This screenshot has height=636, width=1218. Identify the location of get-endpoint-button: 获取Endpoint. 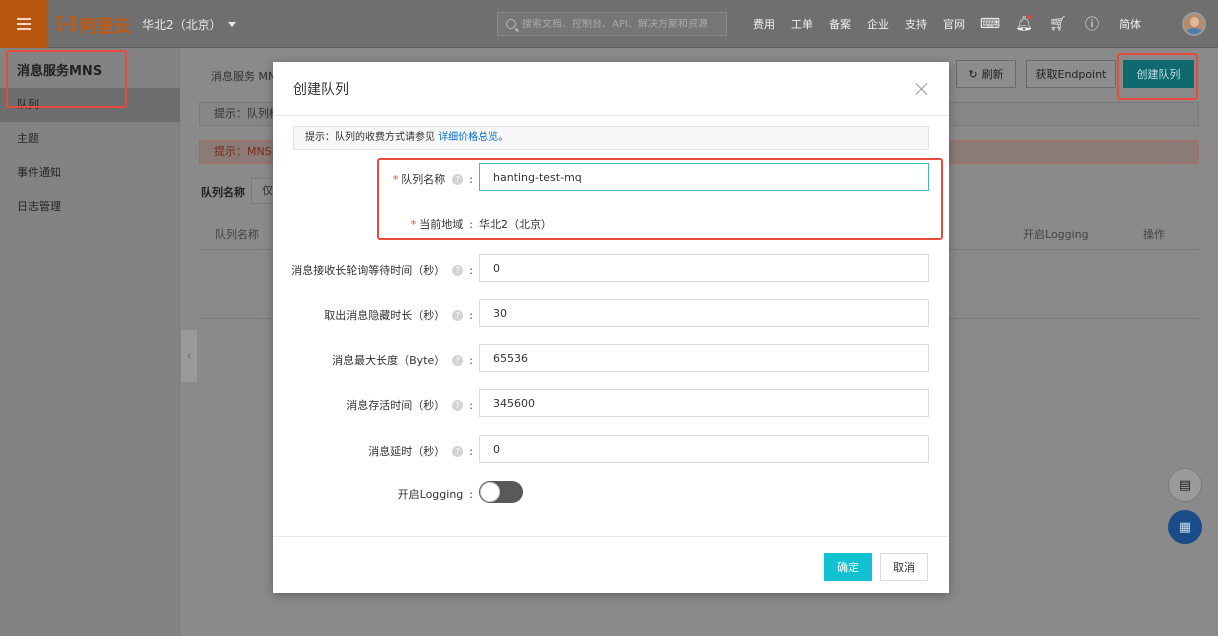
(1071, 74).